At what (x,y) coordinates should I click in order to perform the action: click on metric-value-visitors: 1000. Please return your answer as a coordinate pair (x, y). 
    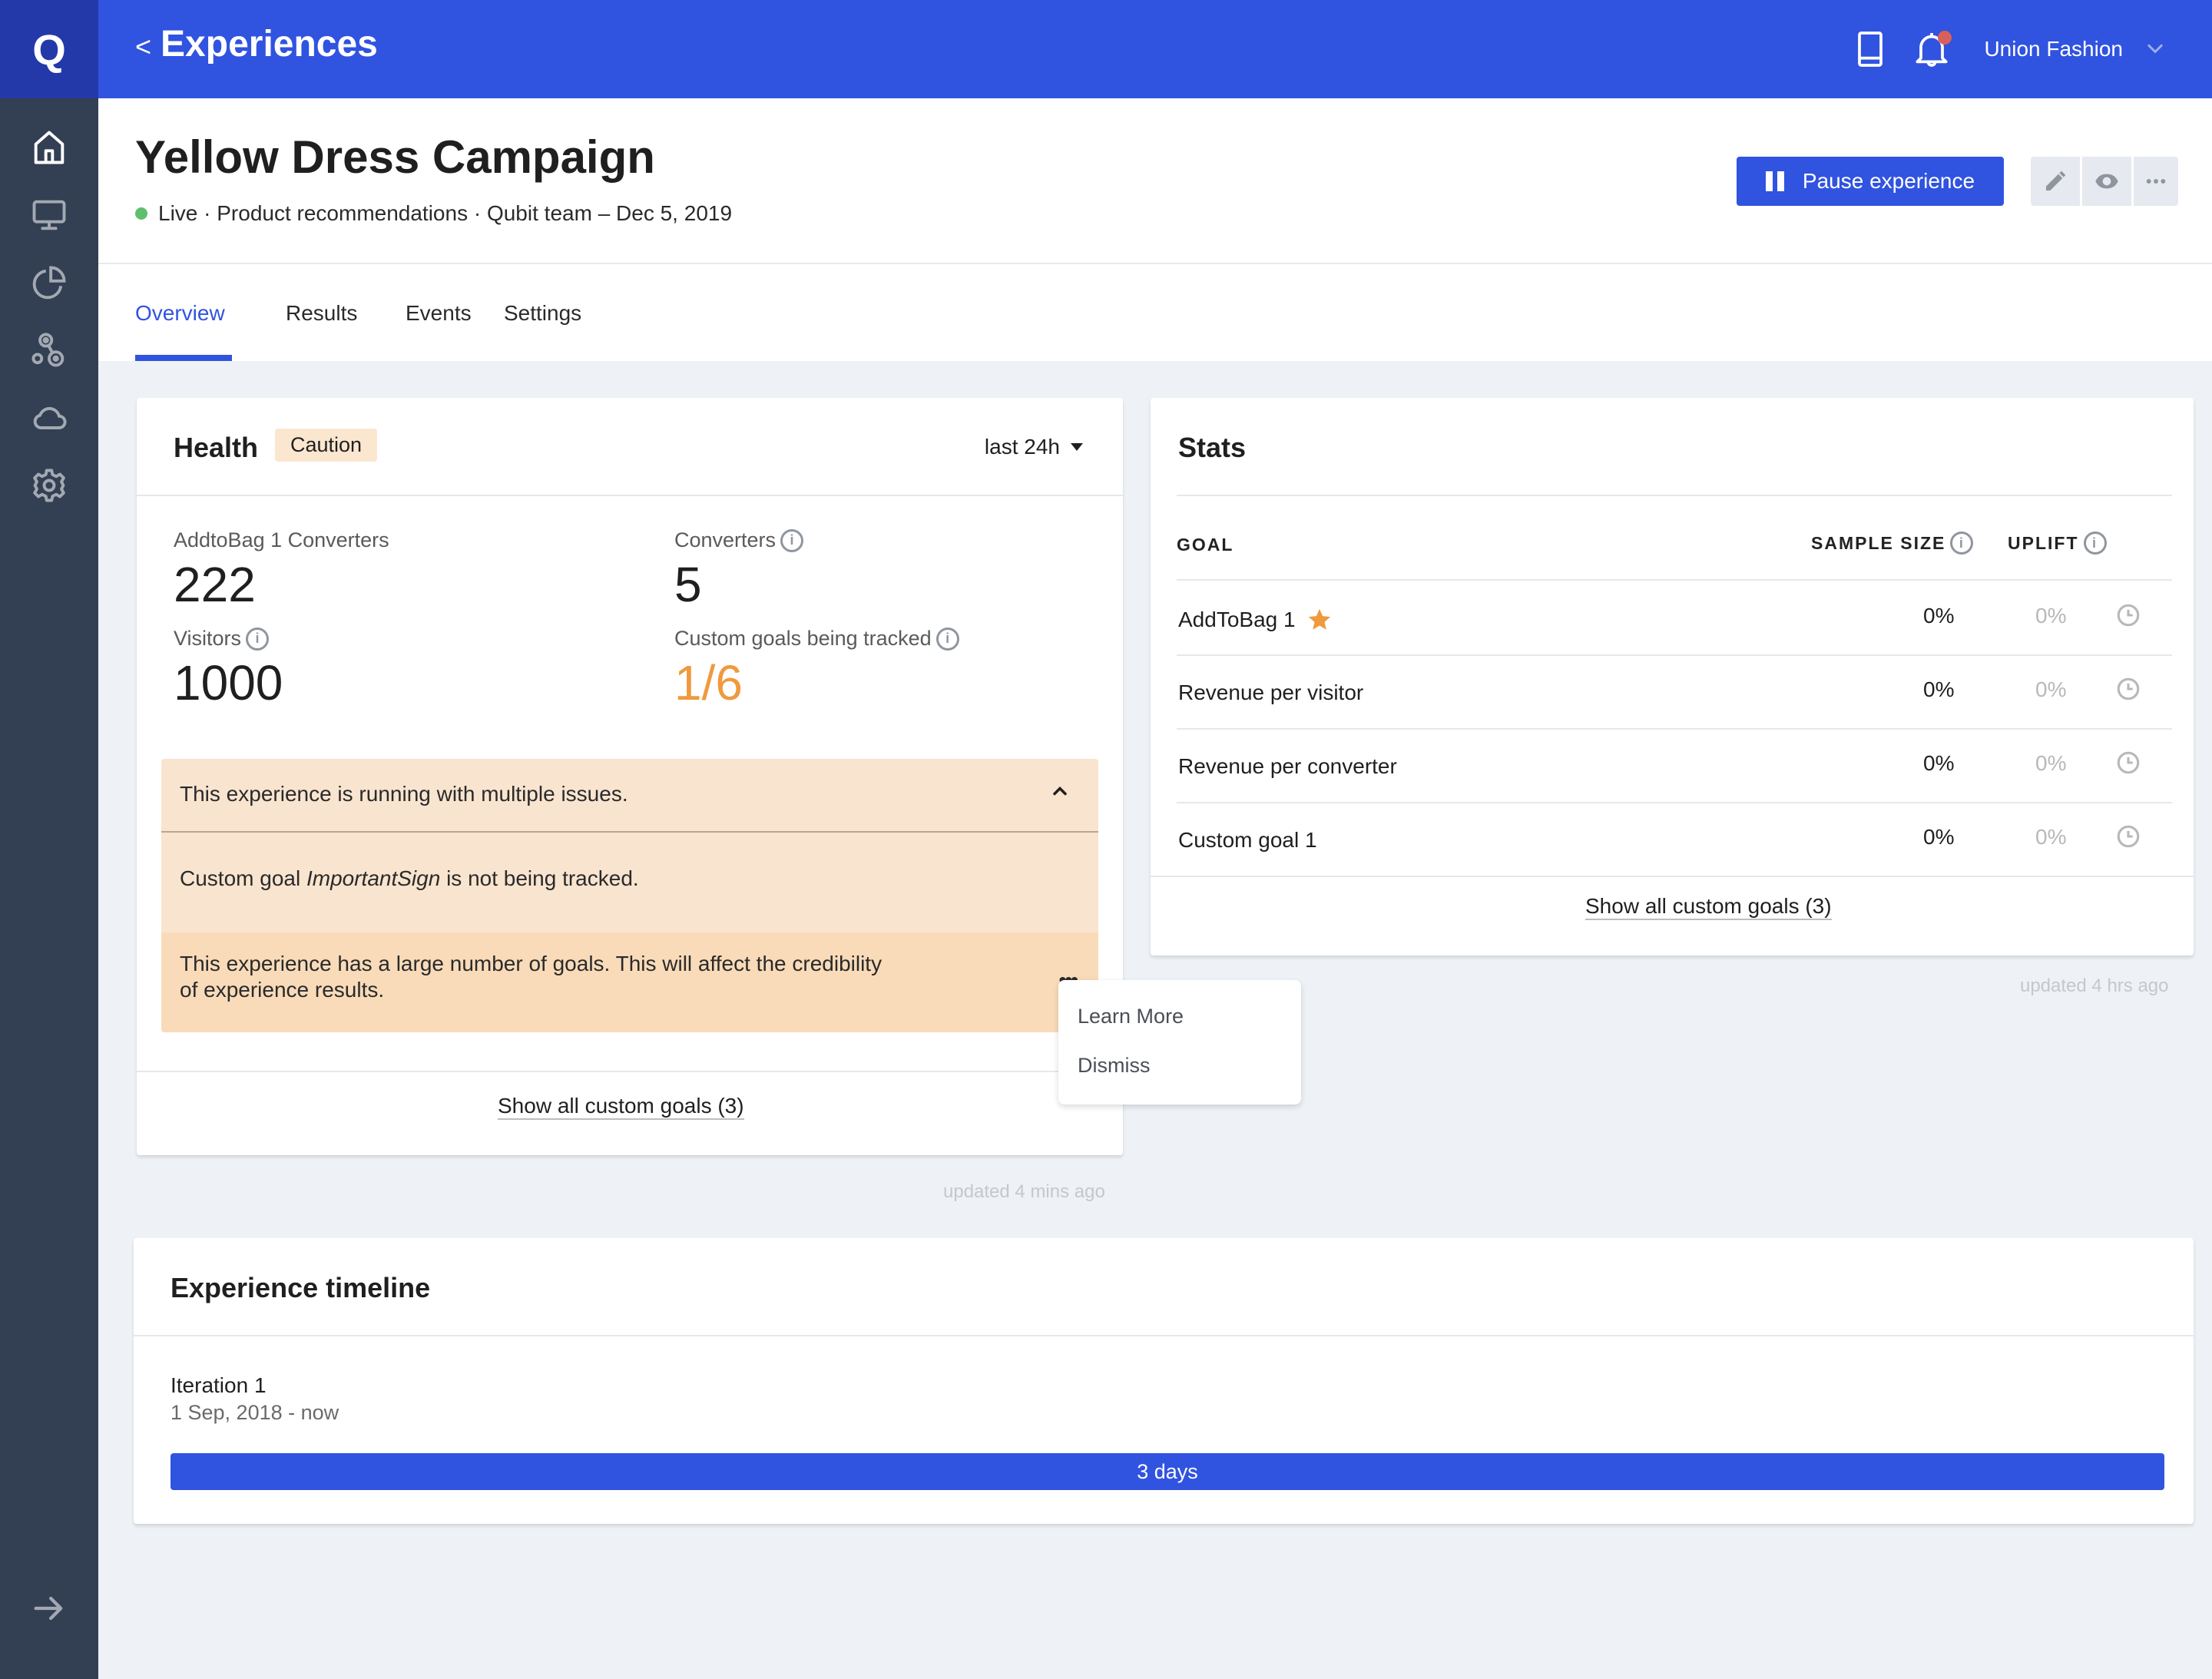
    Looking at the image, I should click on (228, 682).